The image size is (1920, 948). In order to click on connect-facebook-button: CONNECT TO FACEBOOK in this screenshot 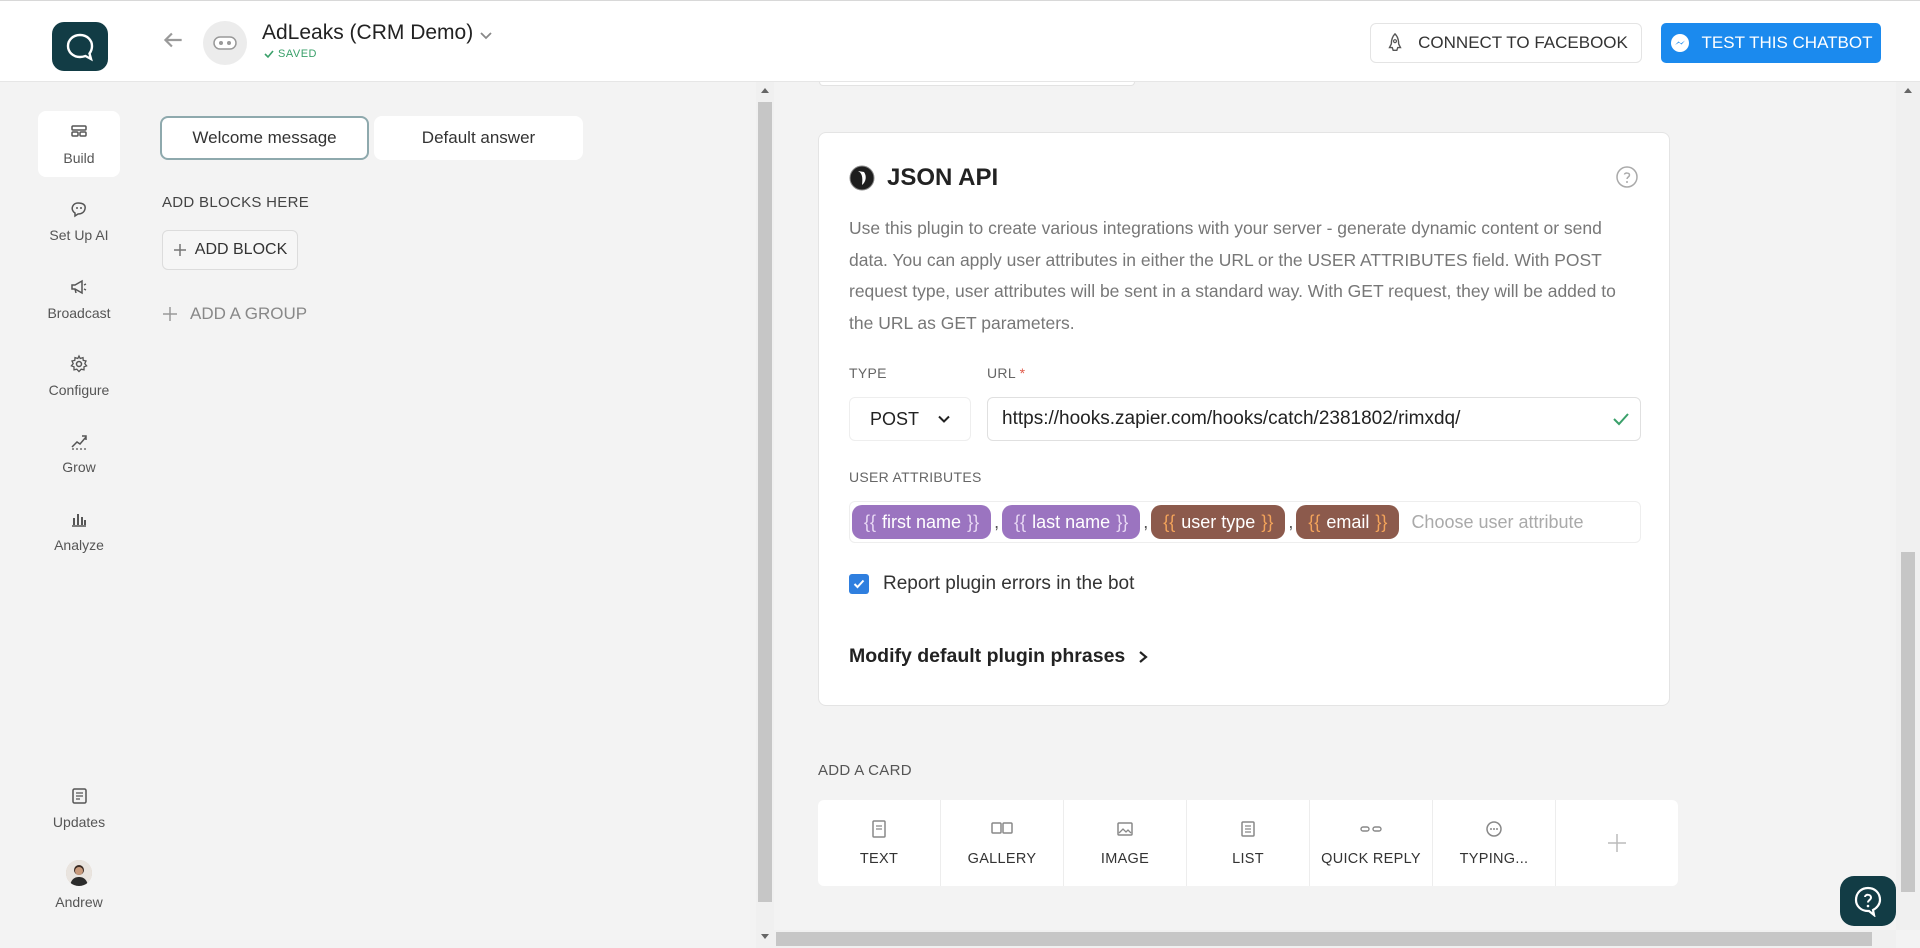, I will do `click(1506, 43)`.